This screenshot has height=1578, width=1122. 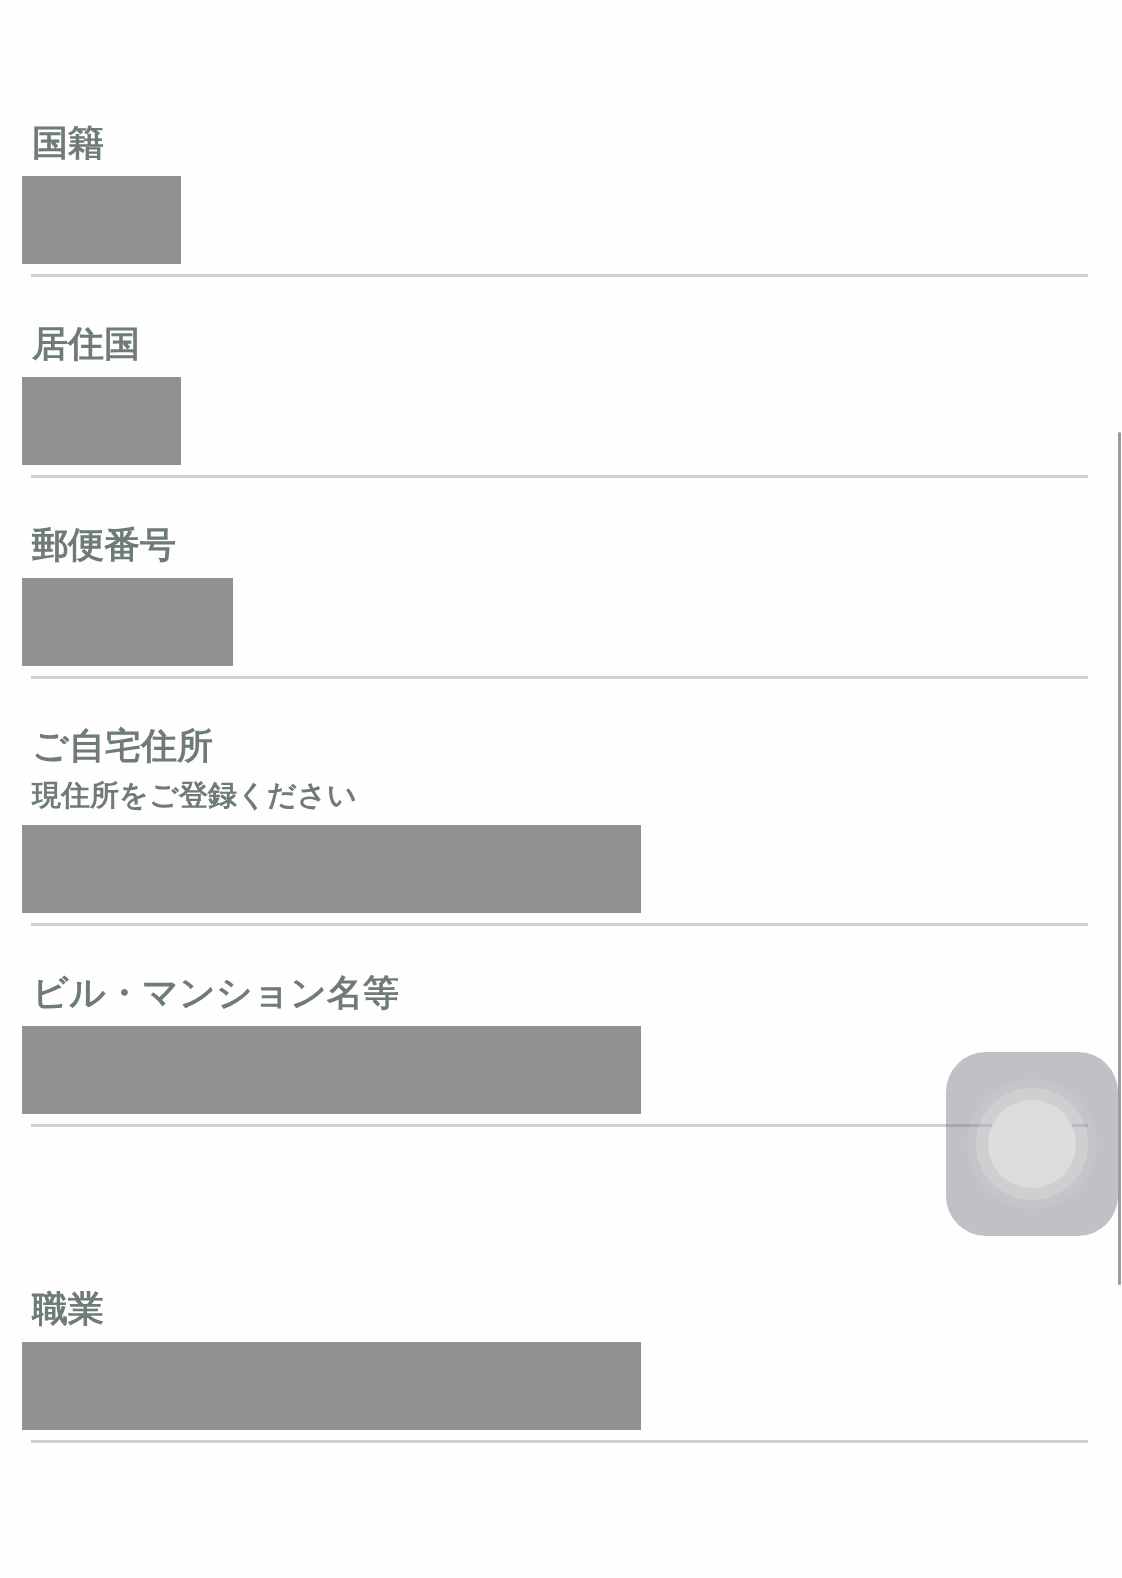 I want to click on field-label: 居住国, so click(x=86, y=344).